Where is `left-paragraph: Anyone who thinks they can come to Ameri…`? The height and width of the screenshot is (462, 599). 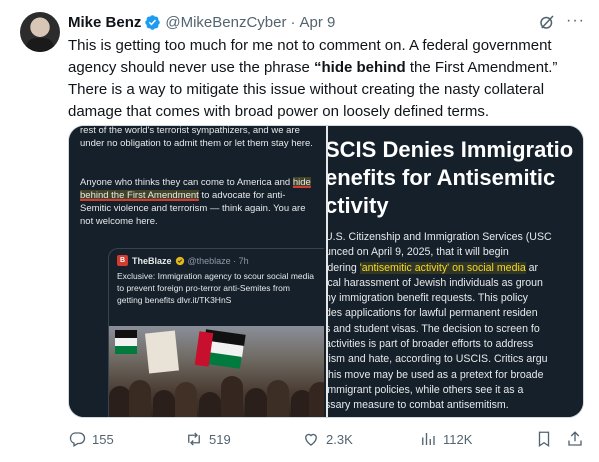 left-paragraph: Anyone who thinks they can come to Ameri… is located at coordinates (197, 202).